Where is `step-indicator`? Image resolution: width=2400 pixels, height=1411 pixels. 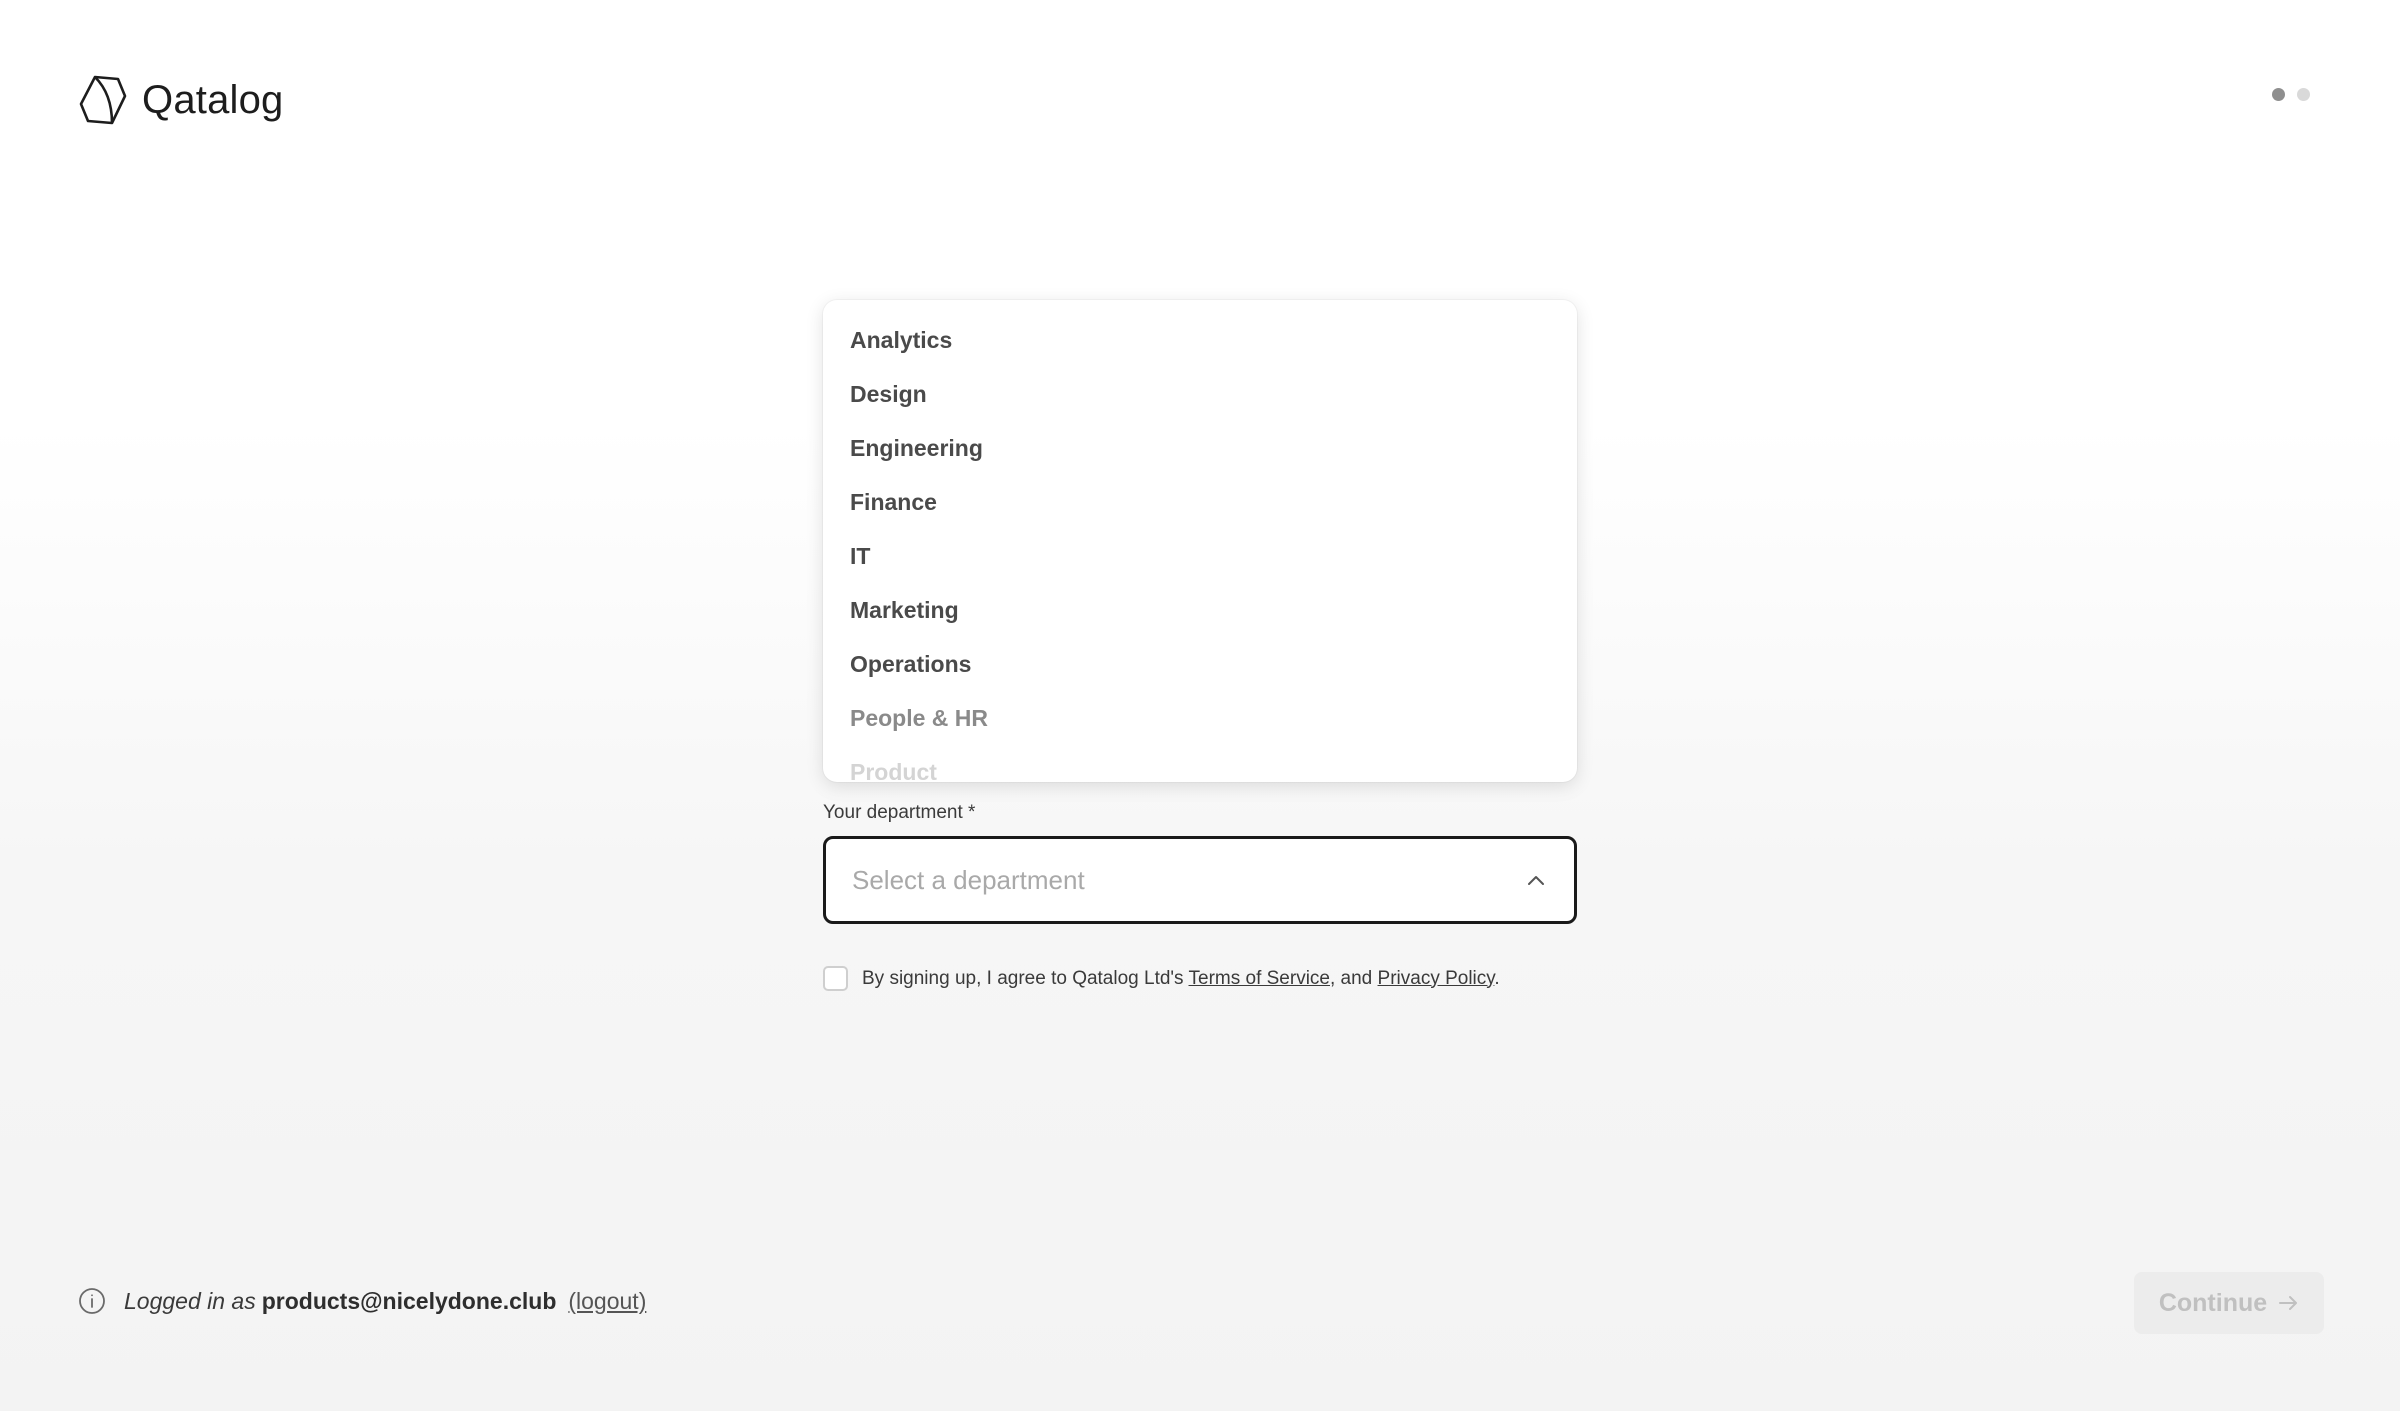
step-indicator is located at coordinates (2291, 94).